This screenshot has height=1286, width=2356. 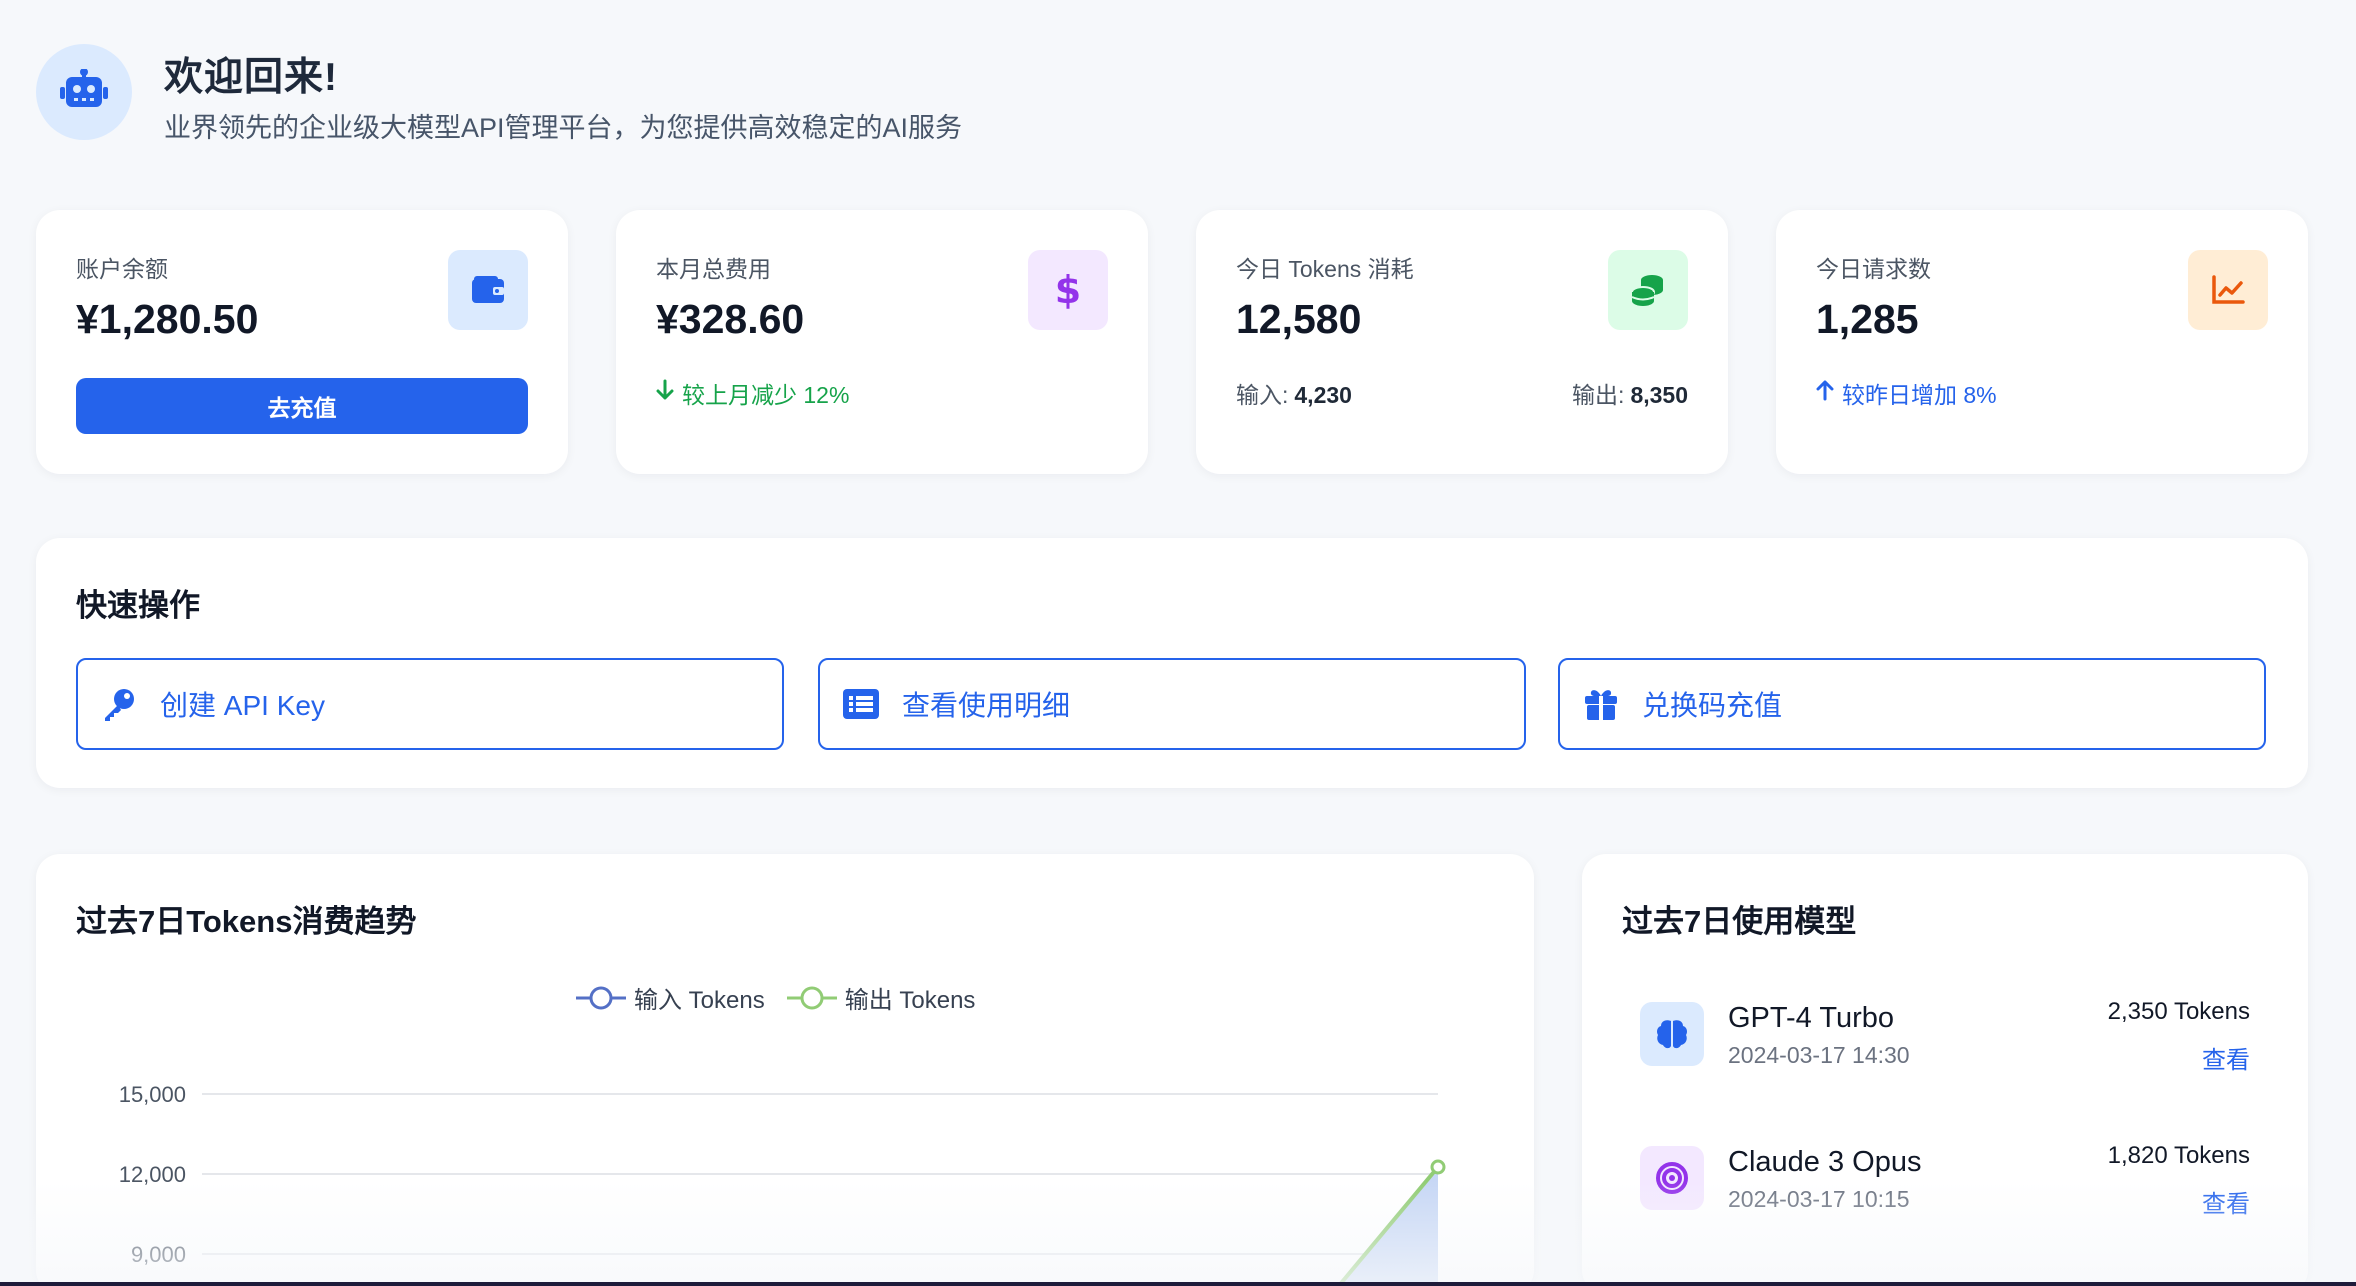 What do you see at coordinates (1172, 704) in the screenshot?
I see `view-usage-details-button: 查看使用明细` at bounding box center [1172, 704].